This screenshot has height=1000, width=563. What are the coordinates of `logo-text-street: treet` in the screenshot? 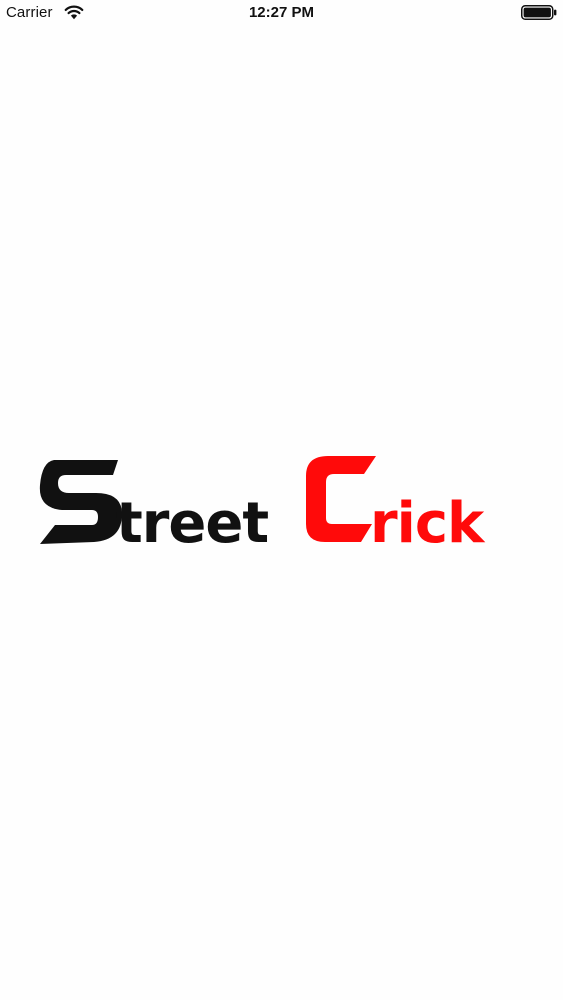 It's located at (192, 523).